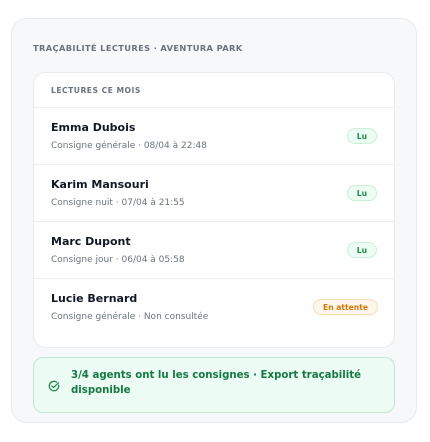 This screenshot has width=430, height=442. I want to click on panel-title: TRAÇABILITÉ LECTURES · AVENTURA PARK, so click(138, 48).